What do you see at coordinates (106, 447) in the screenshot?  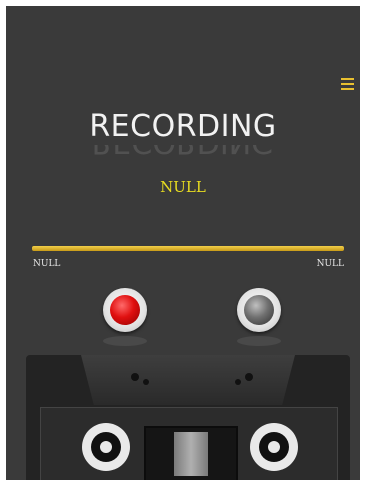 I see `left-reel-icon` at bounding box center [106, 447].